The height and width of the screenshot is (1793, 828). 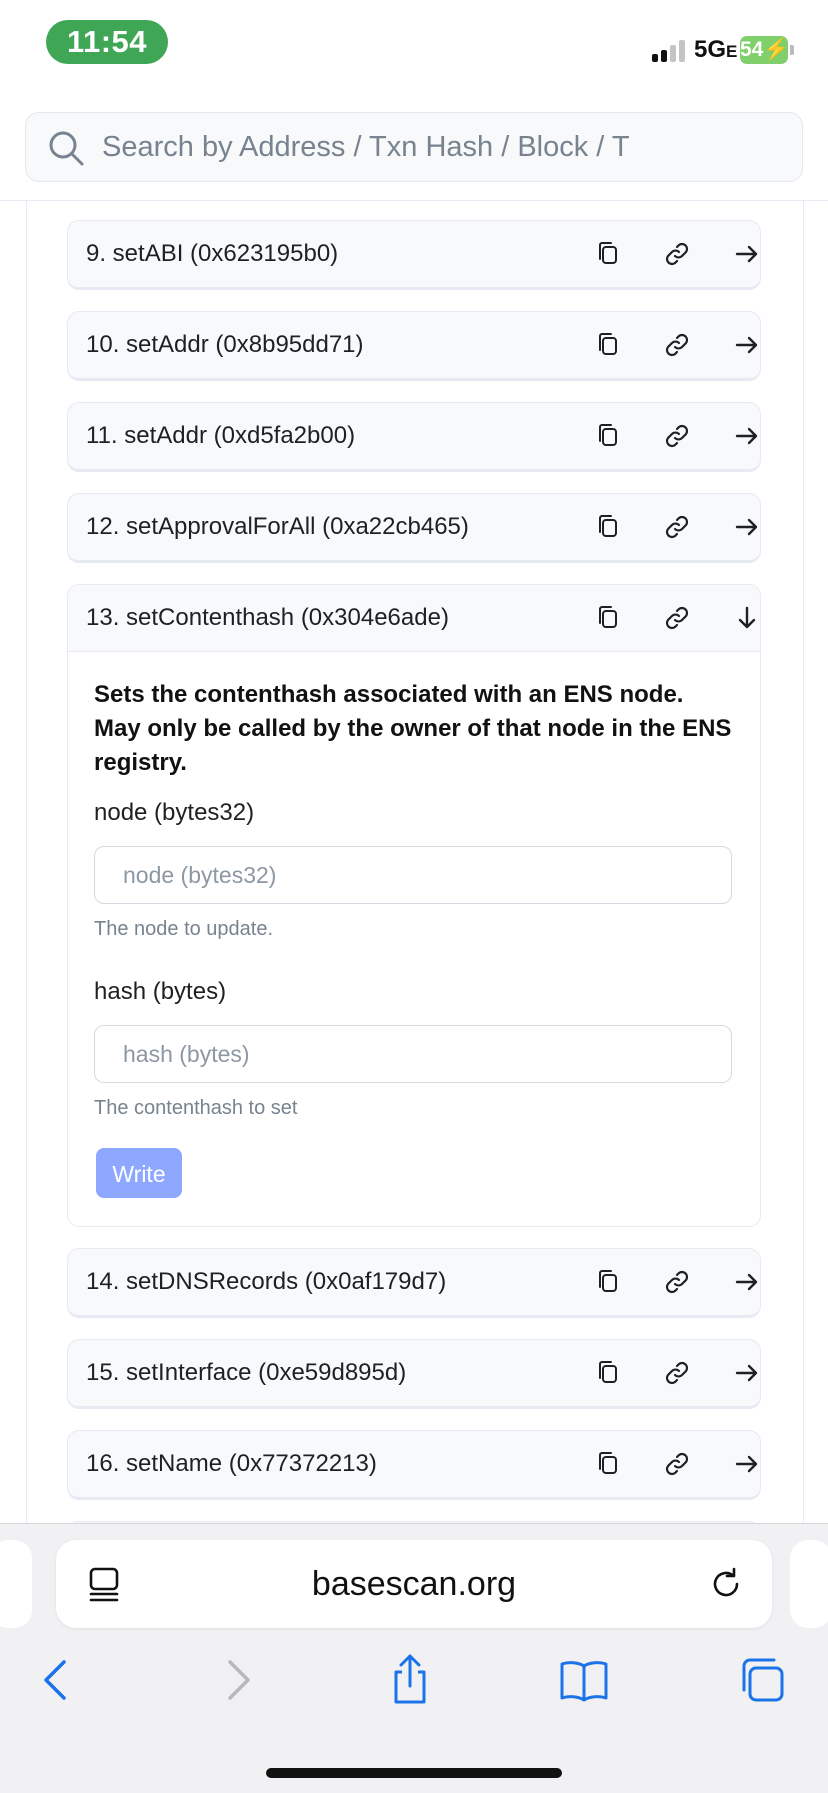 What do you see at coordinates (584, 1680) in the screenshot?
I see `bookmarks-icon` at bounding box center [584, 1680].